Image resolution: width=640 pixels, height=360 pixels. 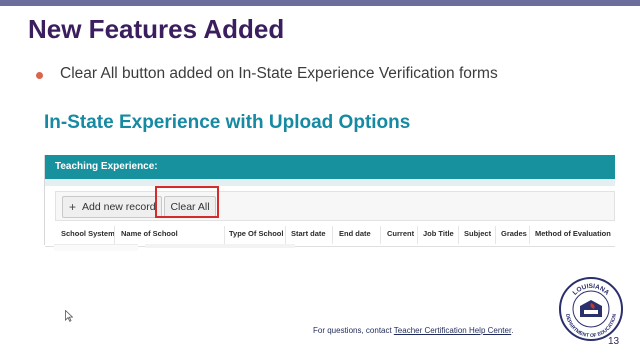 I want to click on footer-period: ., so click(x=512, y=330).